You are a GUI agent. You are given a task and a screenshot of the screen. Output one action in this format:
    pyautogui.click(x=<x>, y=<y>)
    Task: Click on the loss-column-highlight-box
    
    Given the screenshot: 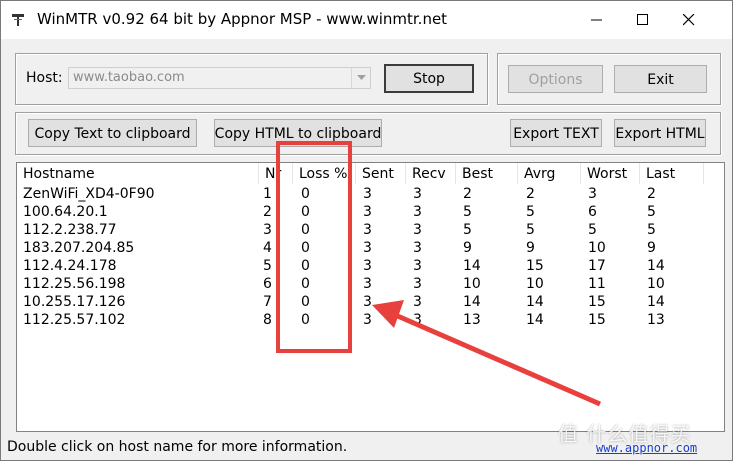 What is the action you would take?
    pyautogui.click(x=314, y=247)
    